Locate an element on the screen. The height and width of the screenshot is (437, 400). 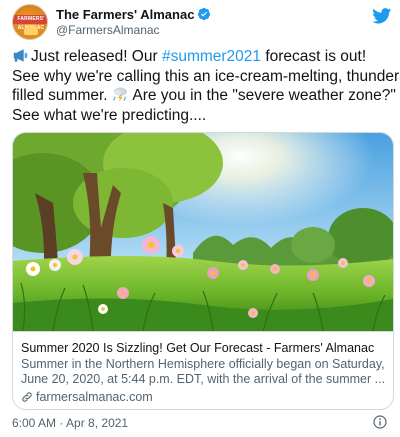
tweet-text-segment: Are you in the "severe weather zone?" is located at coordinates (262, 95).